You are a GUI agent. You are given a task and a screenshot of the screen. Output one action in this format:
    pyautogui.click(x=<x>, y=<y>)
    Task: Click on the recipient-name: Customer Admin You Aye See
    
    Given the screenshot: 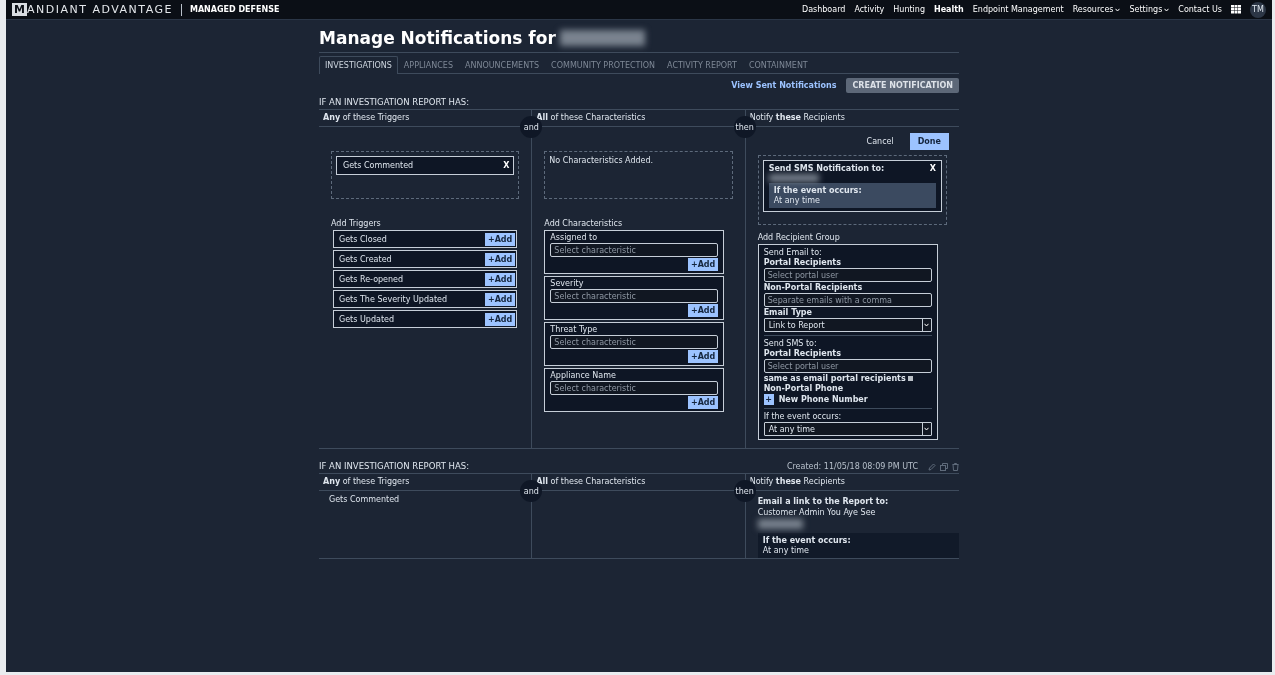 What is the action you would take?
    pyautogui.click(x=817, y=512)
    